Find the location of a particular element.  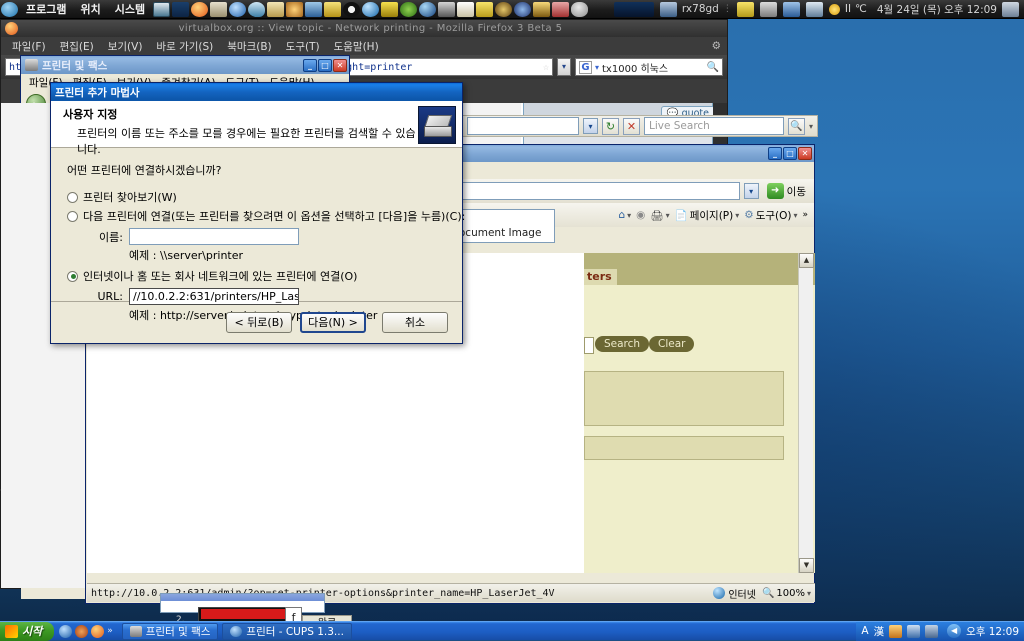

back-button: < 뒤로(B) is located at coordinates (259, 322).